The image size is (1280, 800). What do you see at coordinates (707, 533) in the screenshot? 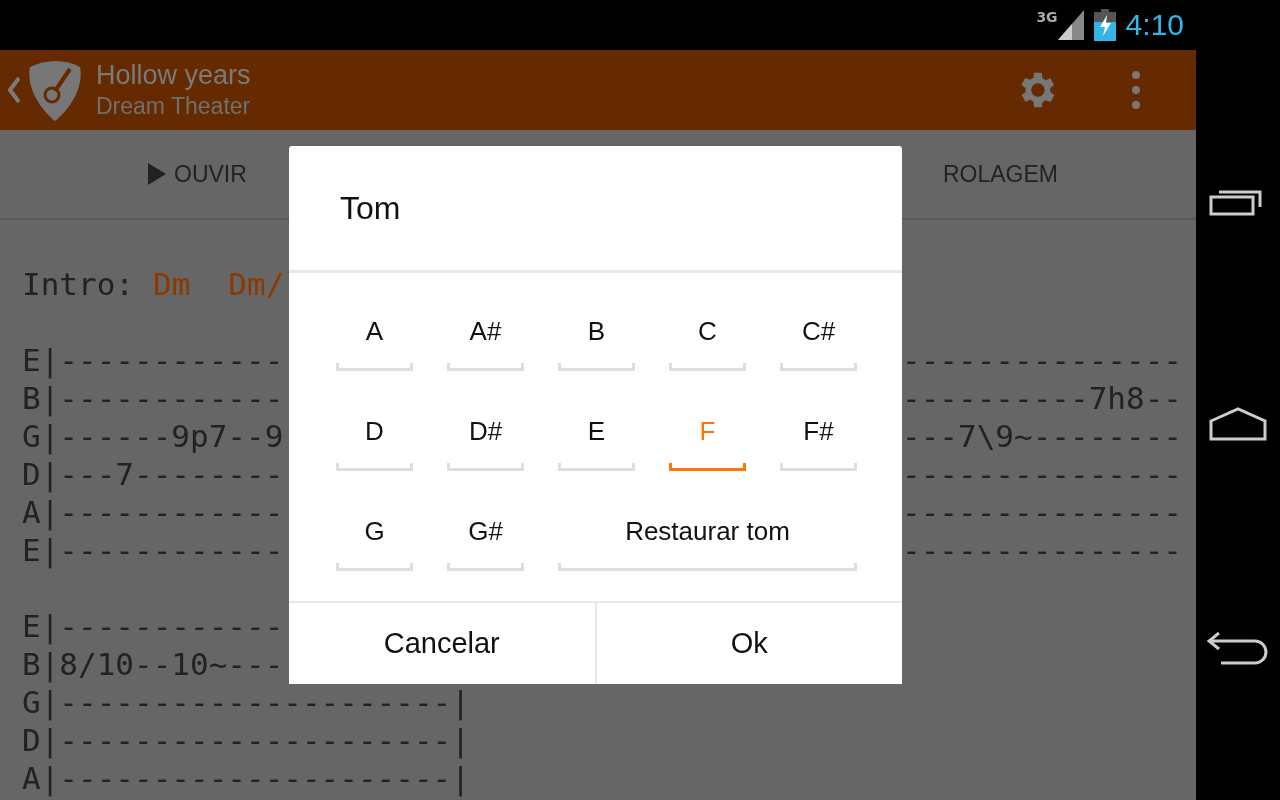
I see `reset-key-button: Restaurar tom` at bounding box center [707, 533].